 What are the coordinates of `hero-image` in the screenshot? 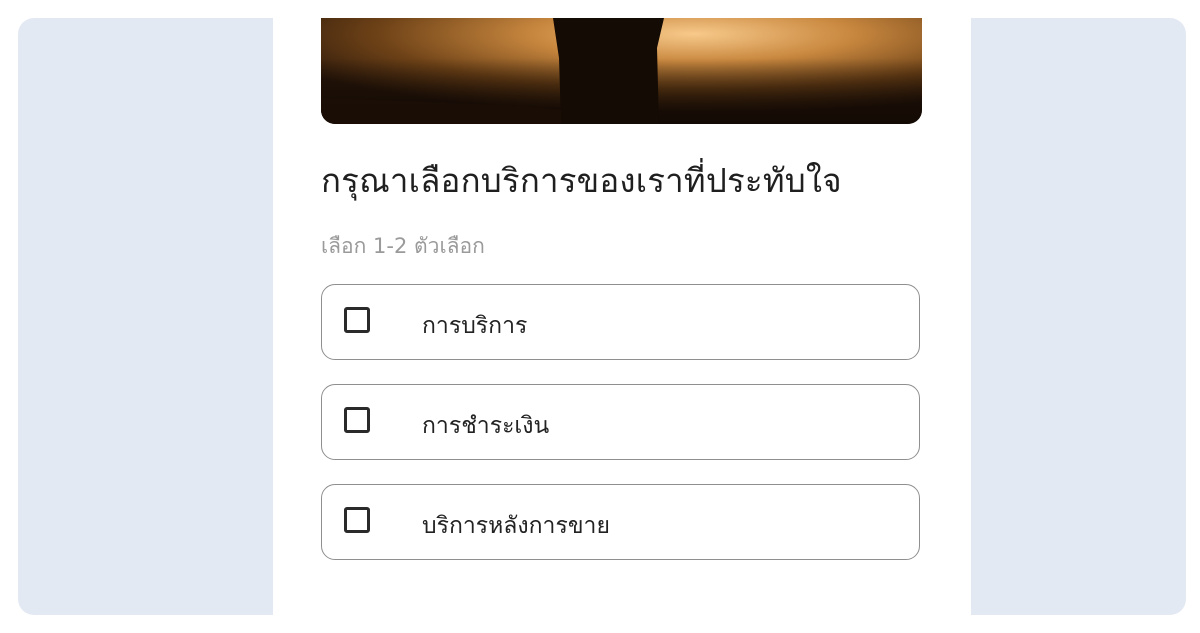 It's located at (621, 71).